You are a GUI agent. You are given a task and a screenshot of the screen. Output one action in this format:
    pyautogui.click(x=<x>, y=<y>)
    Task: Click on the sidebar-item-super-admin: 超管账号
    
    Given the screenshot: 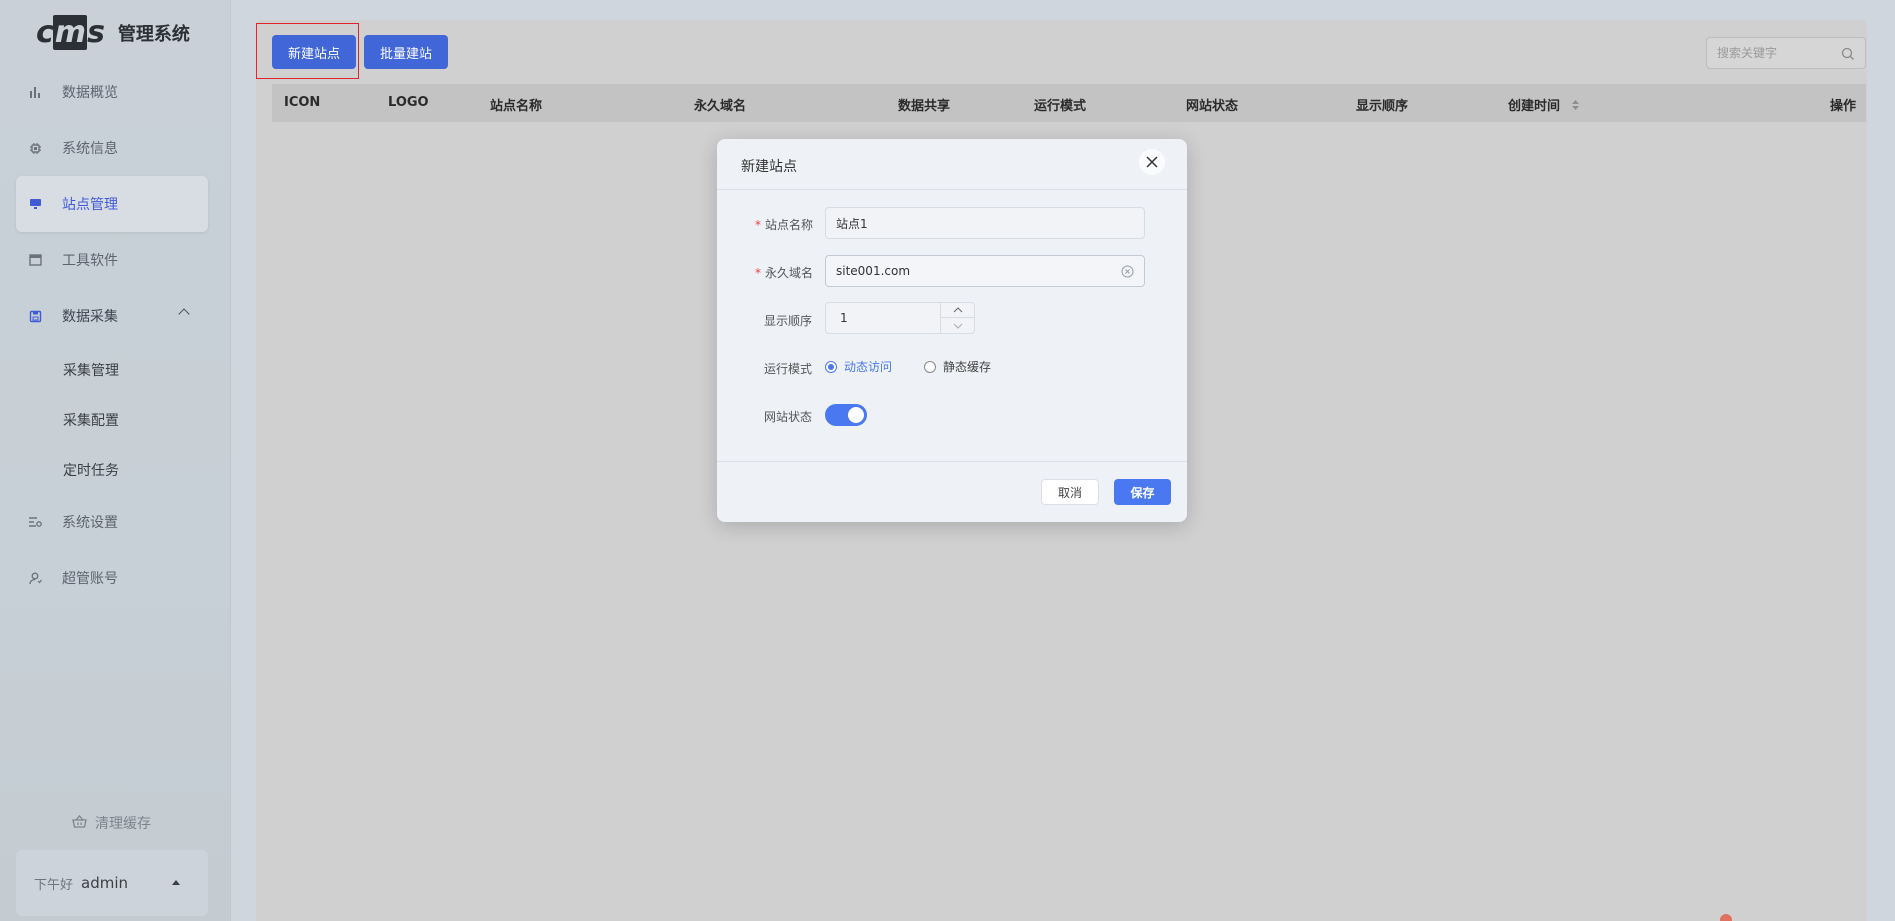 What is the action you would take?
    pyautogui.click(x=112, y=578)
    